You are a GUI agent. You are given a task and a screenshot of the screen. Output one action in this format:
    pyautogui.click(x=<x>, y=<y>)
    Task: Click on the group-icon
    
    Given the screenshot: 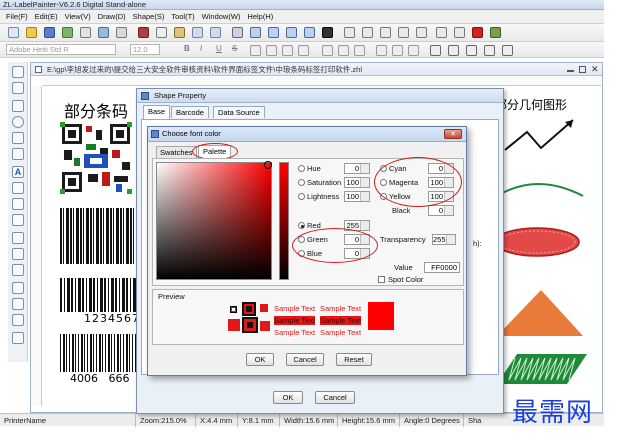 What is the action you would take?
    pyautogui.click(x=435, y=50)
    